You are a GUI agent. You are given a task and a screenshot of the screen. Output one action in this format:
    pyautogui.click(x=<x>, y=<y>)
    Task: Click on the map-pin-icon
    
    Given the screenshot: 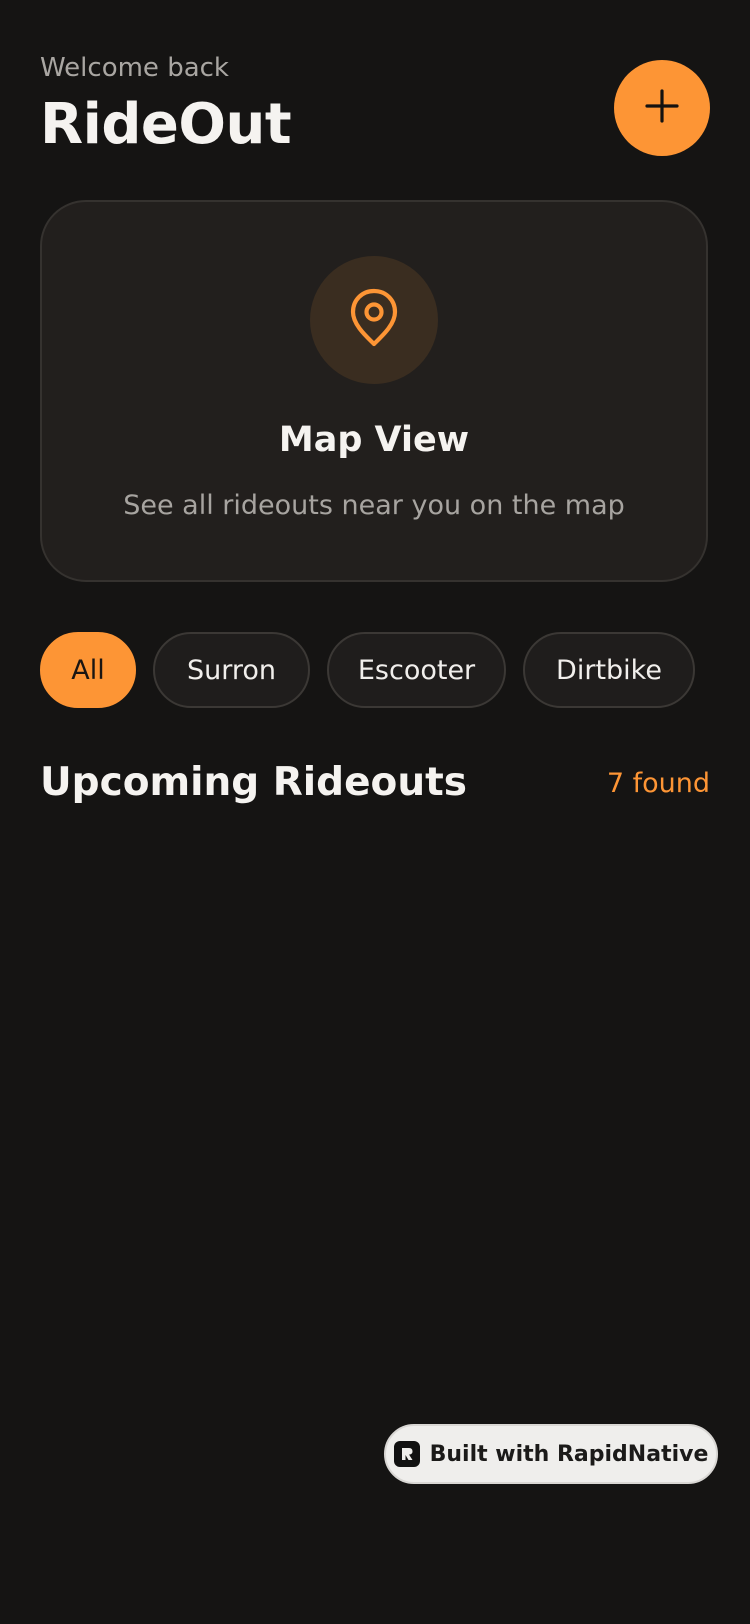 What is the action you would take?
    pyautogui.click(x=374, y=320)
    